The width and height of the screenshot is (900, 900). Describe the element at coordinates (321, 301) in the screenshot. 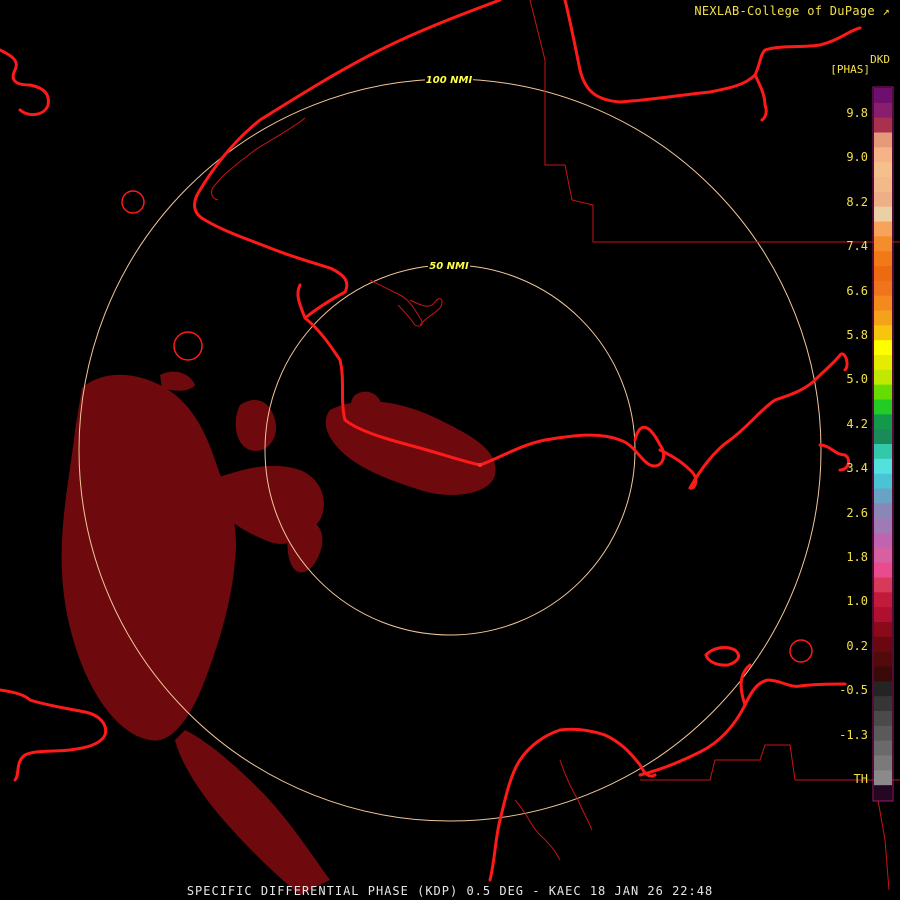

I see `coast-inlet` at that location.